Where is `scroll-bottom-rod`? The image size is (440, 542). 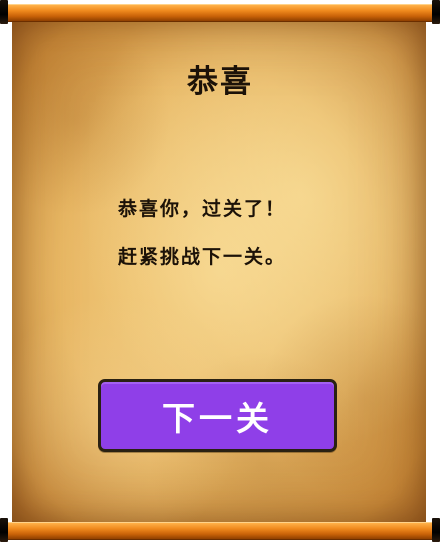 scroll-bottom-rod is located at coordinates (220, 530).